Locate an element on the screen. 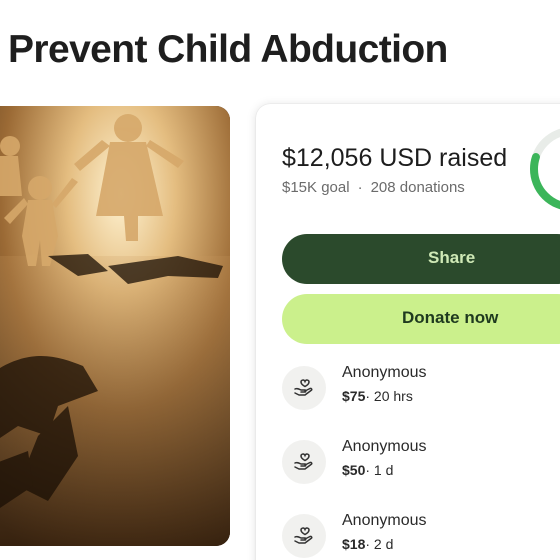 The image size is (560, 560). progress-ring is located at coordinates (545, 169).